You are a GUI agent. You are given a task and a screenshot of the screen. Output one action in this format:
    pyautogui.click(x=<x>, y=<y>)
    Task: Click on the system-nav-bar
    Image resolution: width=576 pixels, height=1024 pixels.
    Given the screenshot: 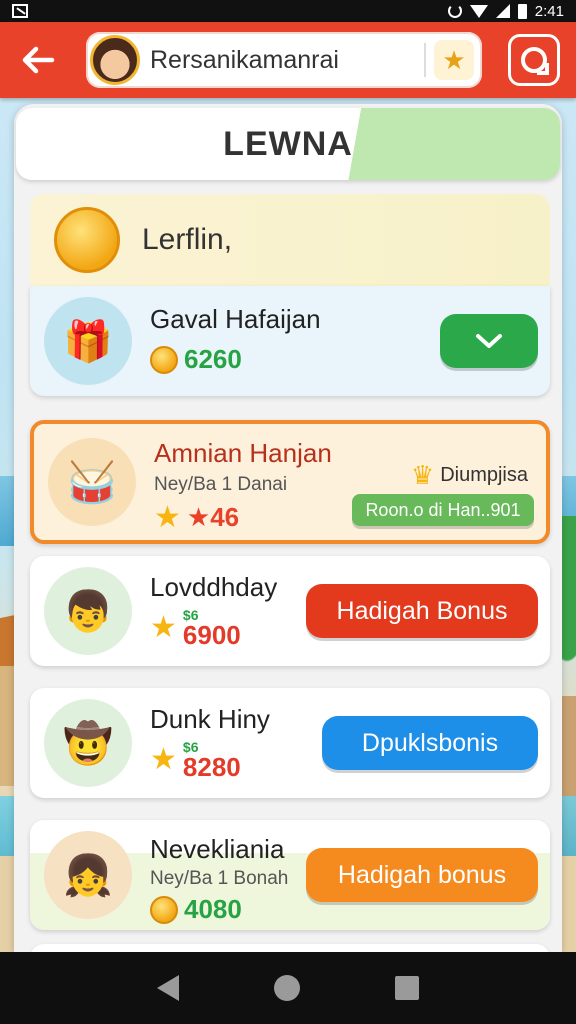 What is the action you would take?
    pyautogui.click(x=288, y=988)
    